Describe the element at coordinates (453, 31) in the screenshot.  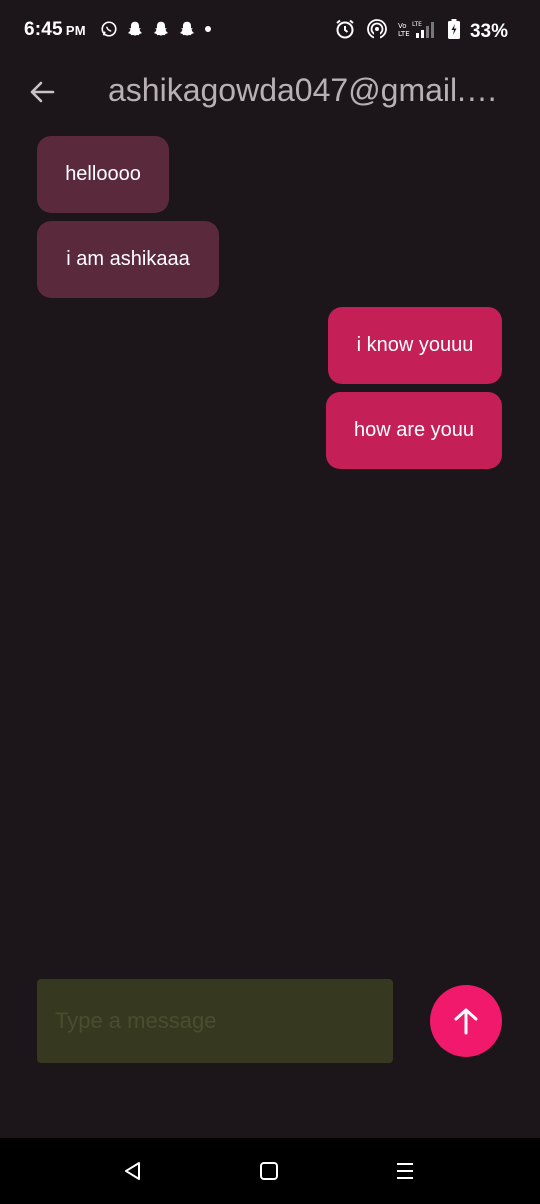
I see `battery-icon` at that location.